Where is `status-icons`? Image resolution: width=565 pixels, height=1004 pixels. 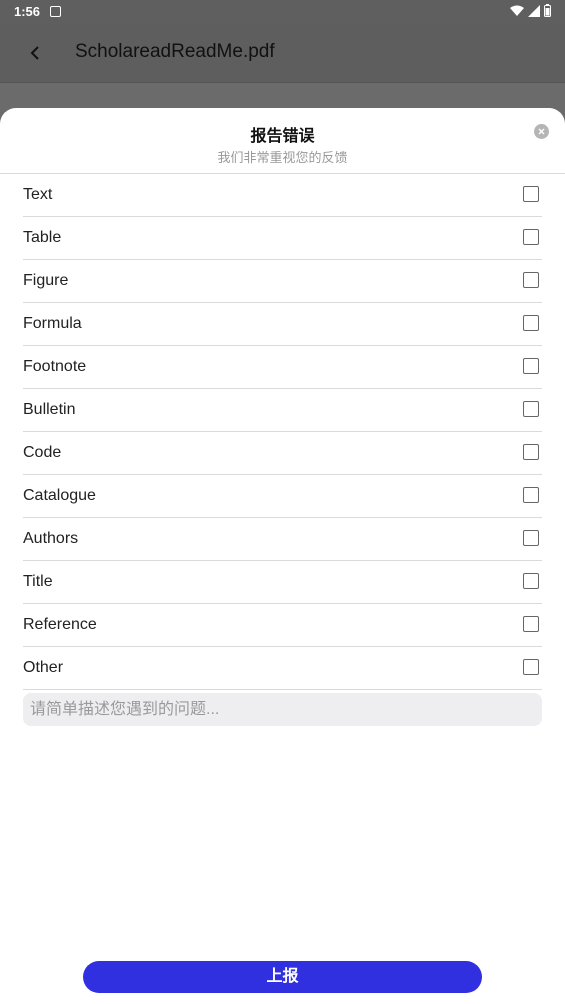 status-icons is located at coordinates (530, 10).